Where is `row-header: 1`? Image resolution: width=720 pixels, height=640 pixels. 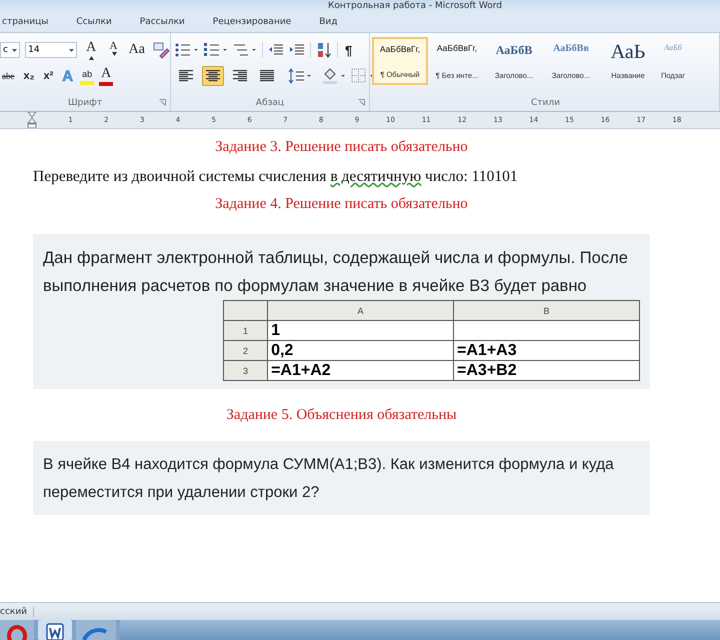
row-header: 1 is located at coordinates (246, 330).